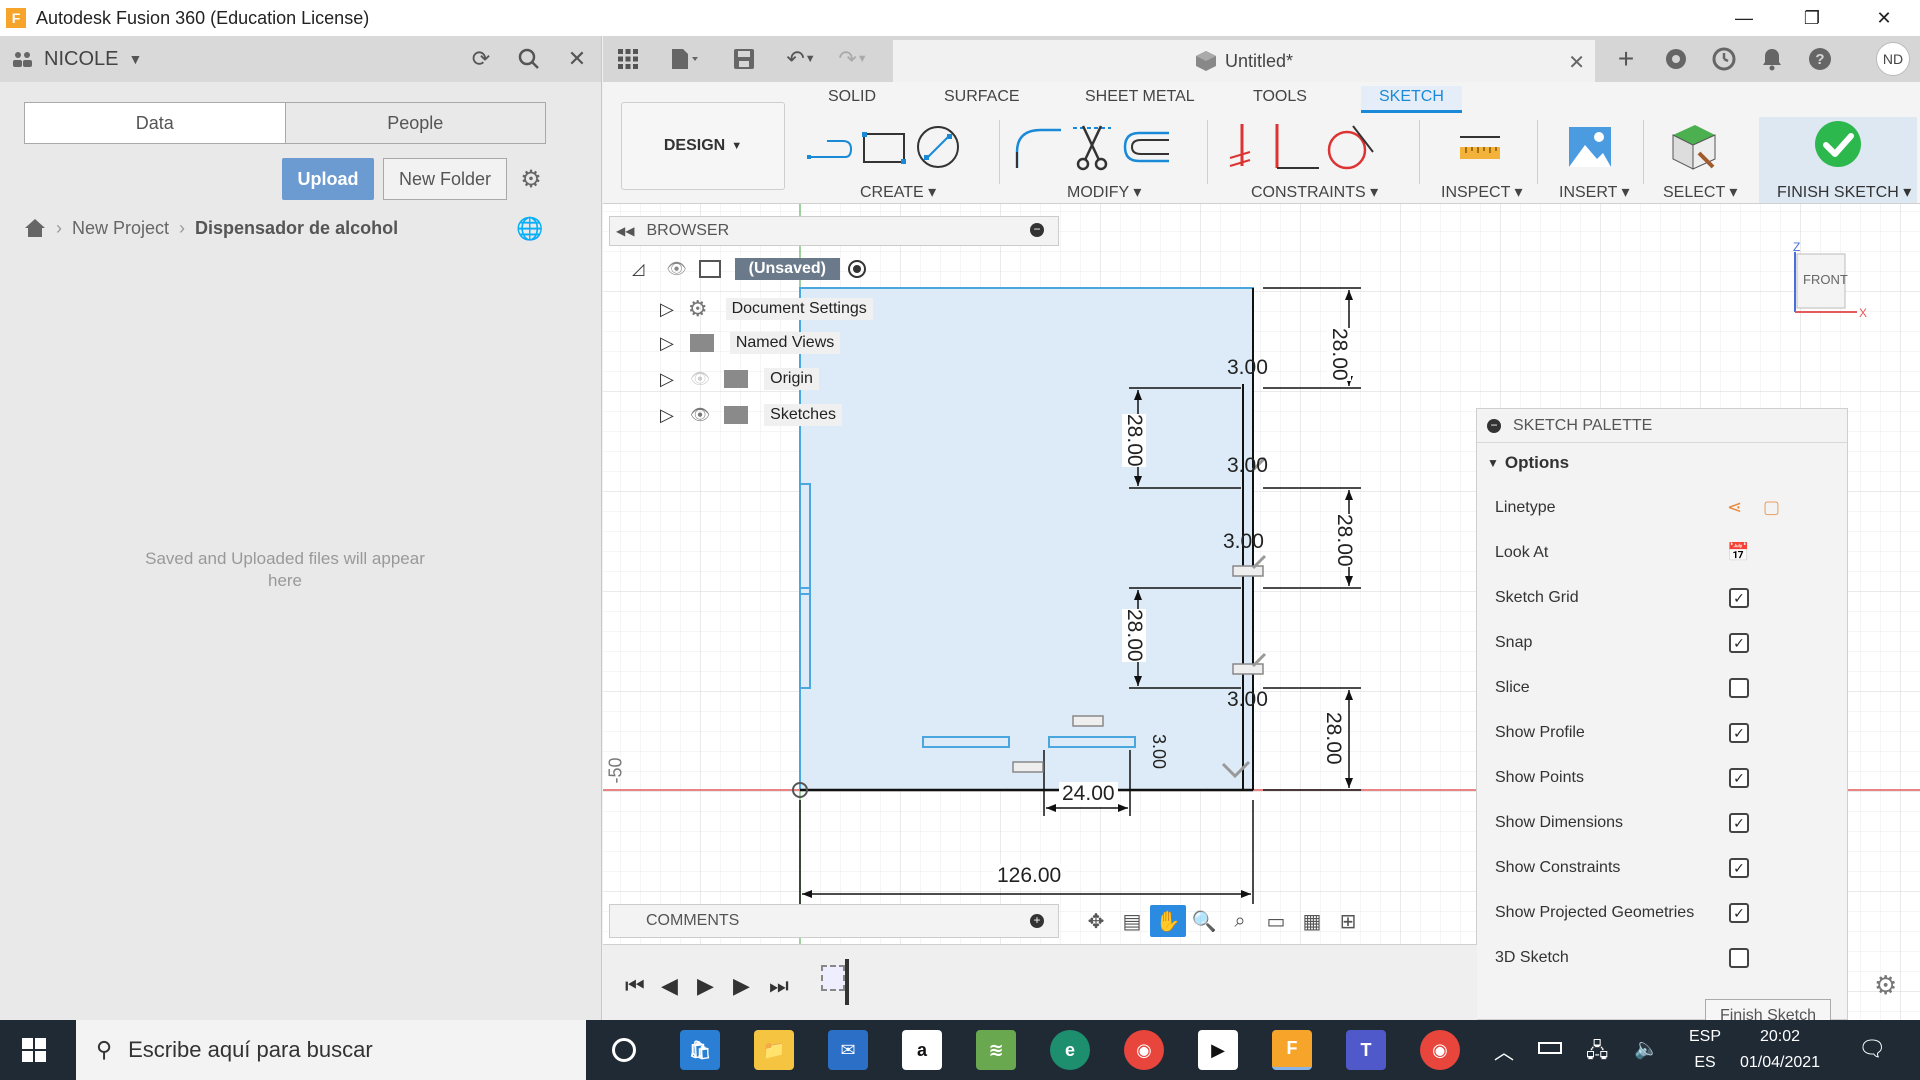  Describe the element at coordinates (628, 59) in the screenshot. I see `grid-menu-icon` at that location.